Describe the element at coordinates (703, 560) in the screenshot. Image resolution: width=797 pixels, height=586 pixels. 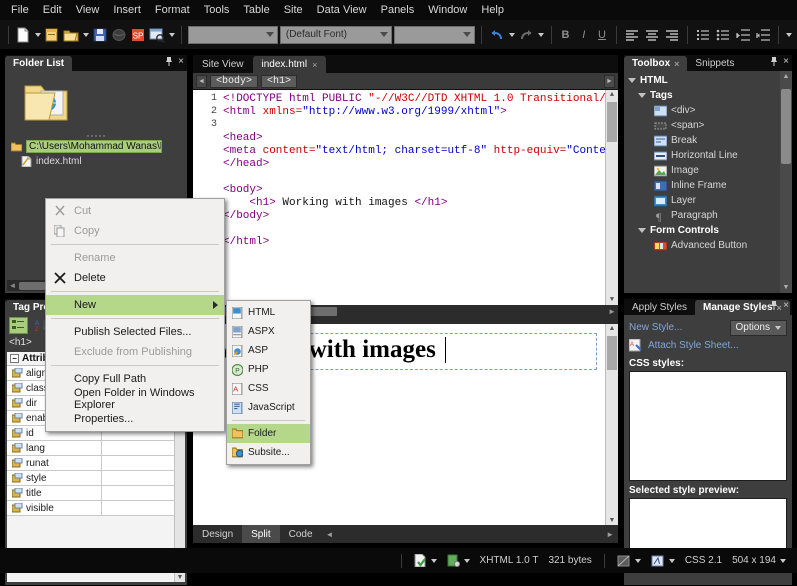
I see `css-version-status: CSS 2.1` at that location.